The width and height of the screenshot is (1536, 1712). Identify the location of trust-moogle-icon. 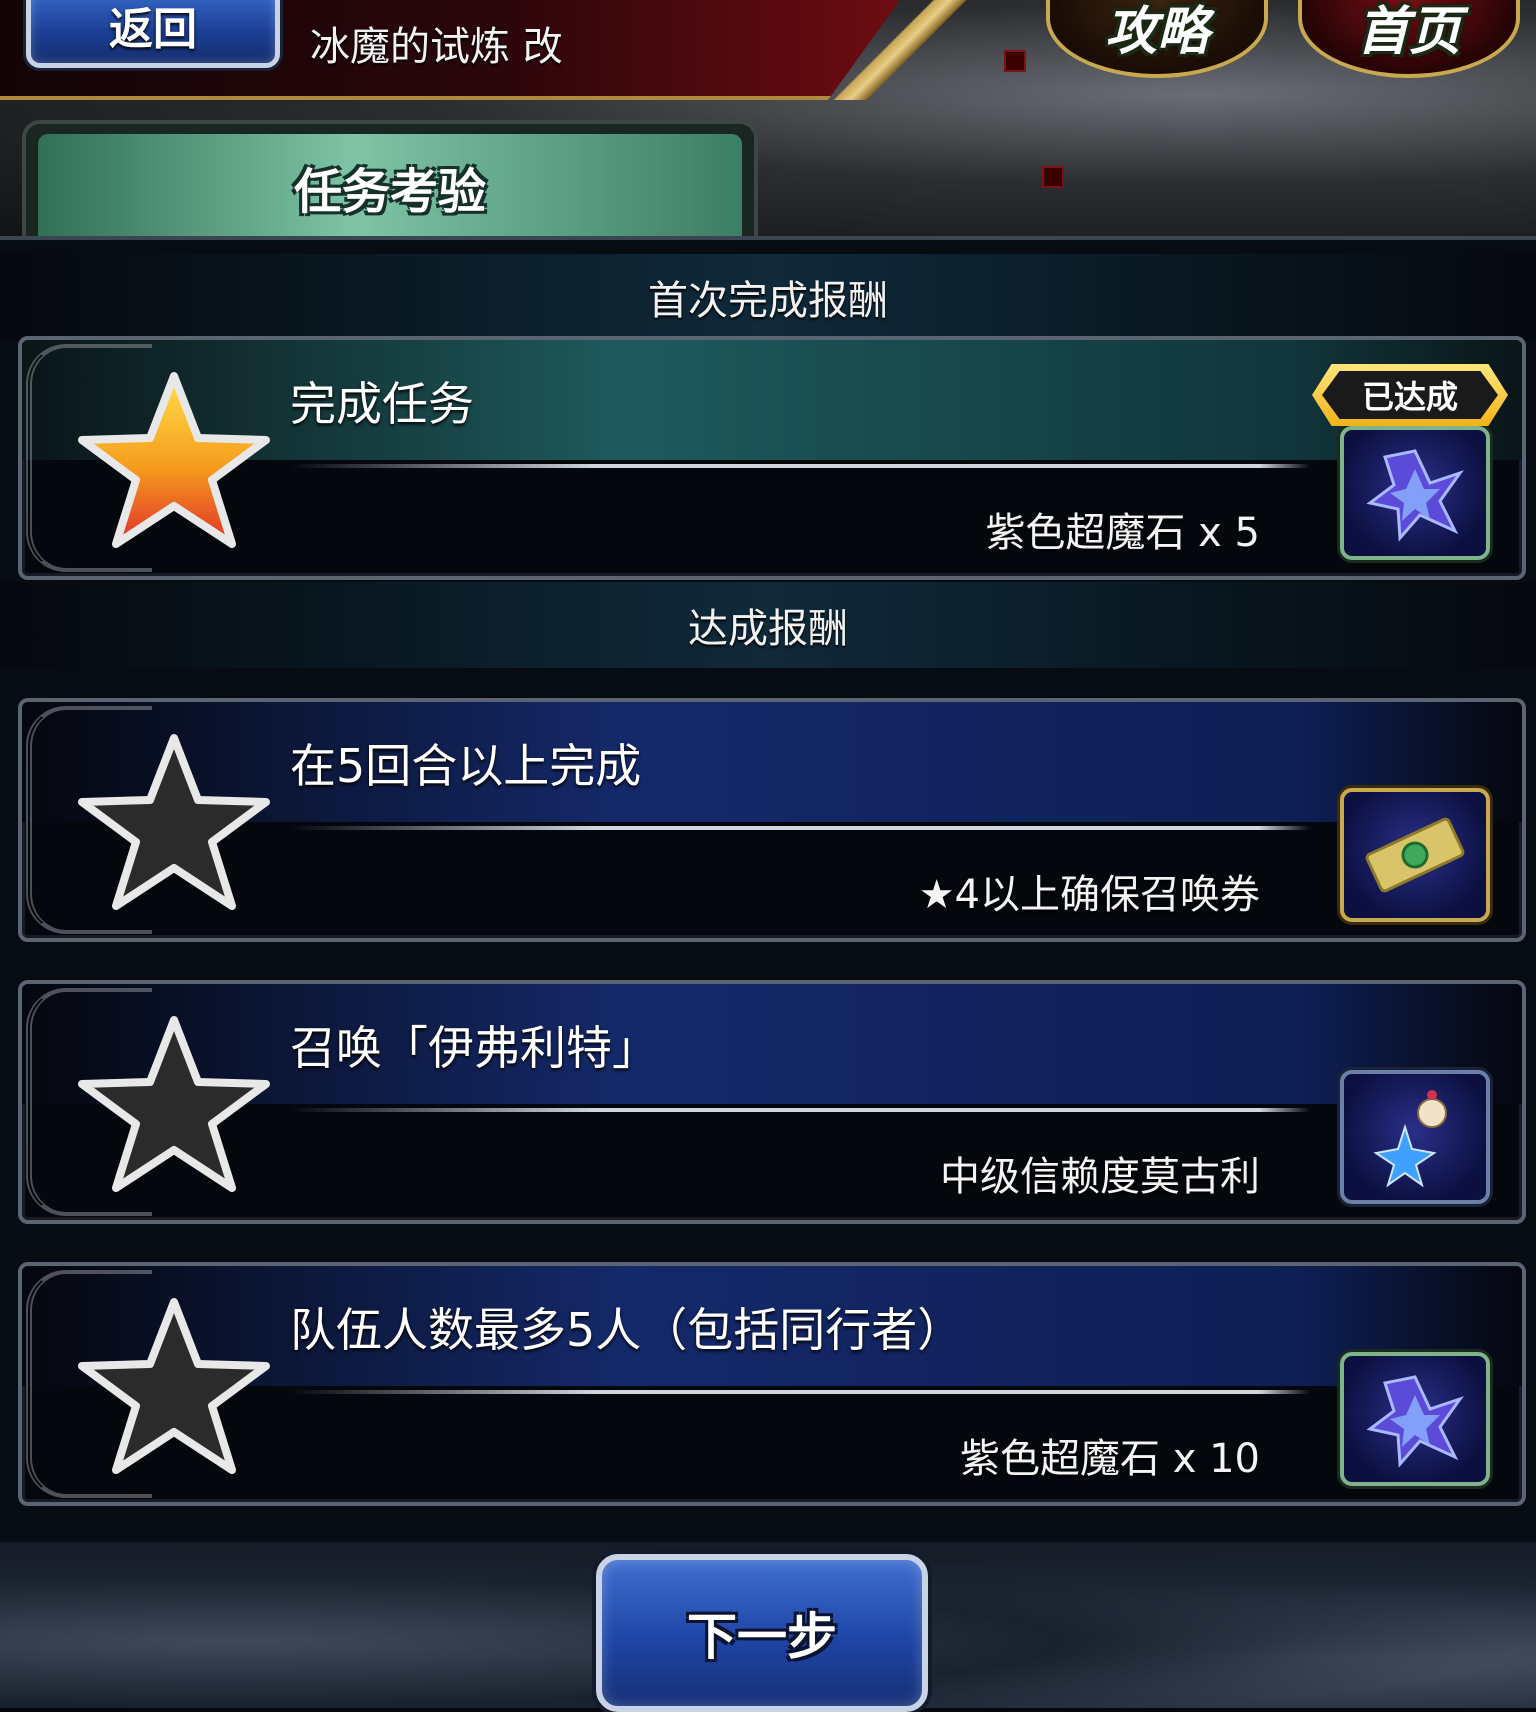
(1415, 1137).